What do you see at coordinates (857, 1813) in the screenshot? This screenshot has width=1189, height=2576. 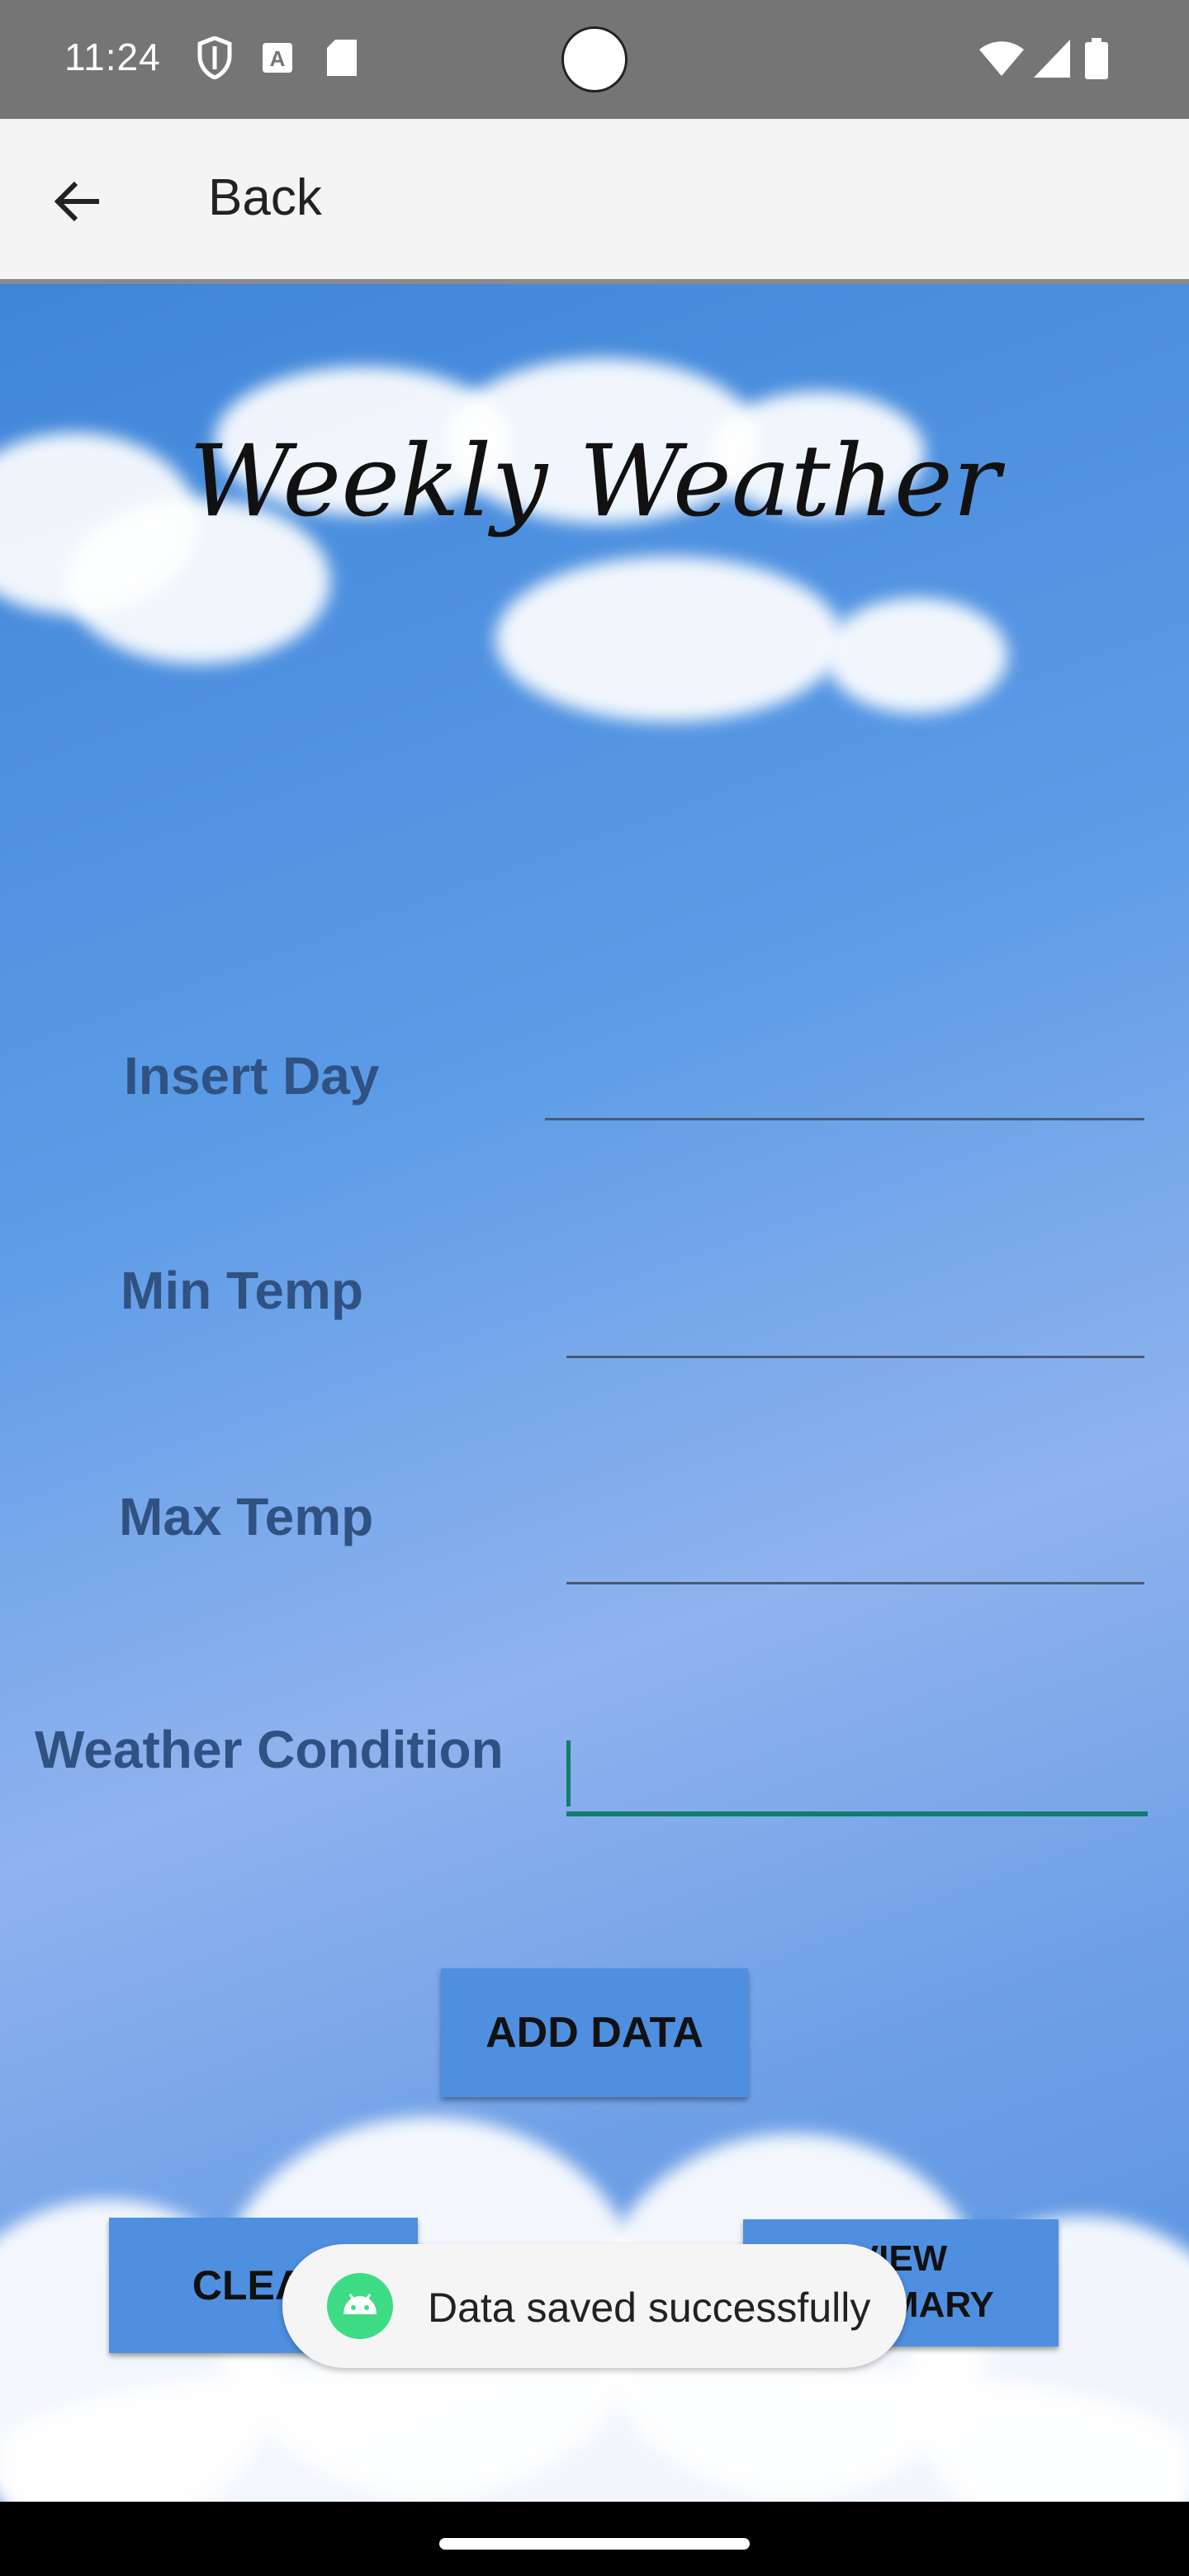 I see `weather-condition-input` at bounding box center [857, 1813].